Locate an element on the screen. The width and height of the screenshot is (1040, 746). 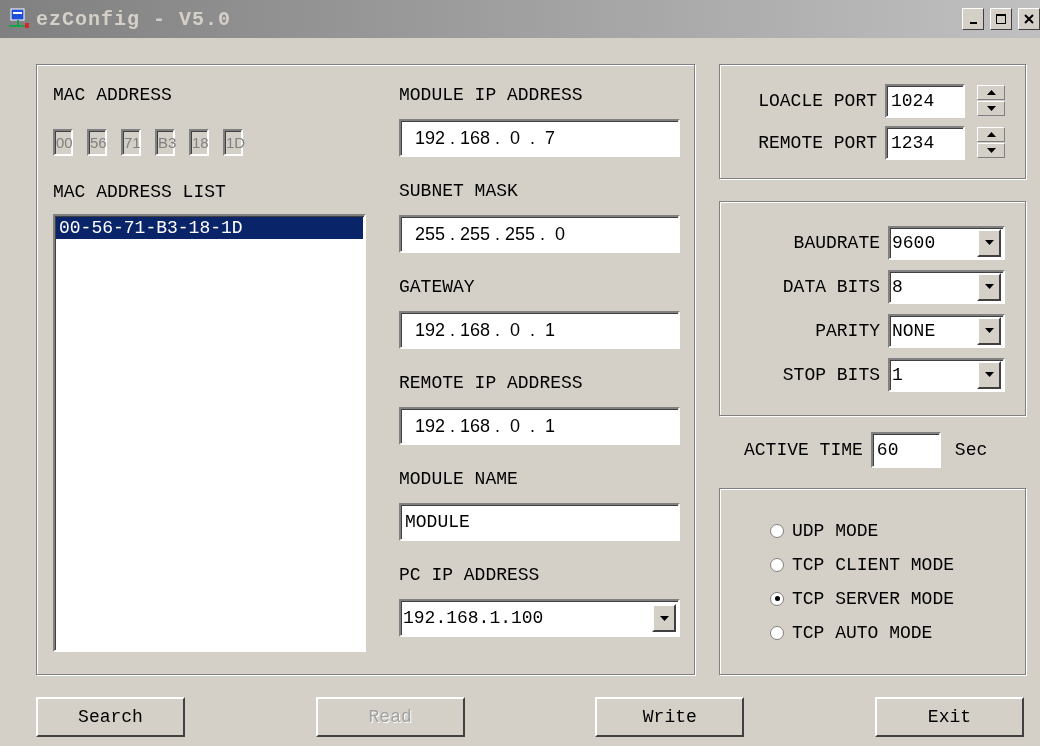
close-icon is located at coordinates (1029, 19).